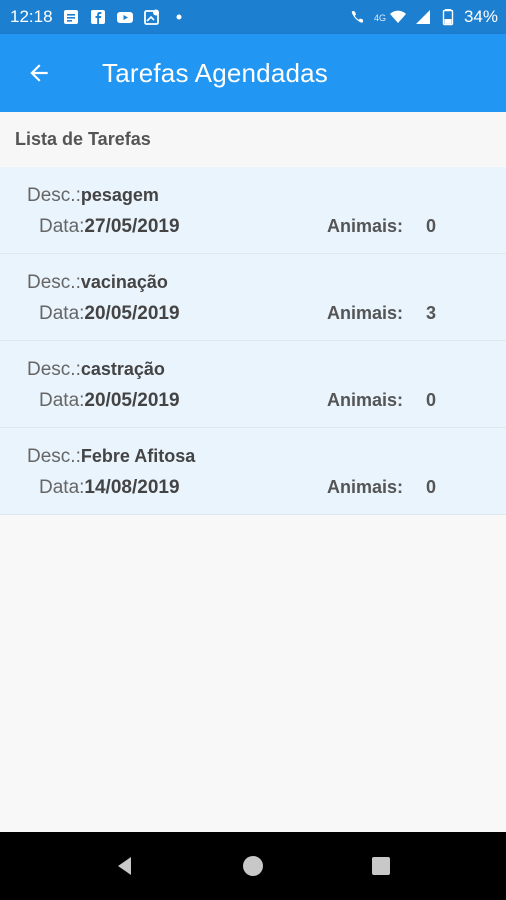 The image size is (506, 900). What do you see at coordinates (253, 139) in the screenshot?
I see `list-header: Lista de Tarefas` at bounding box center [253, 139].